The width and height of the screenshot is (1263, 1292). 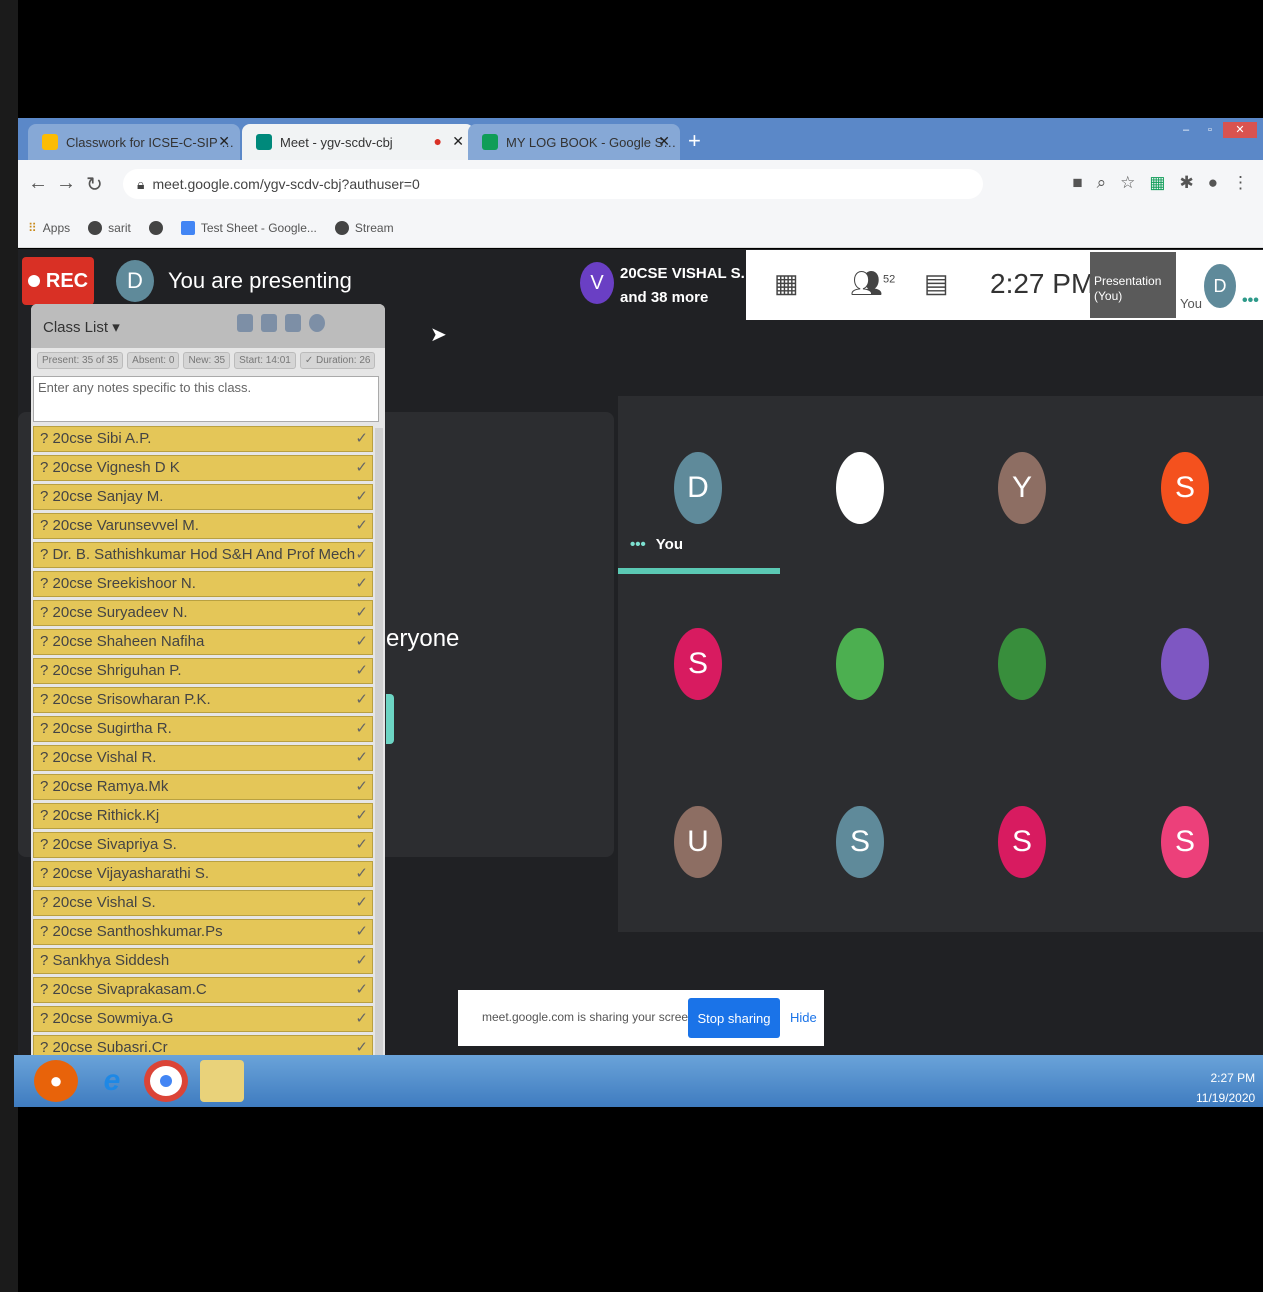 What do you see at coordinates (698, 488) in the screenshot?
I see `participant-tile-avatar: D` at bounding box center [698, 488].